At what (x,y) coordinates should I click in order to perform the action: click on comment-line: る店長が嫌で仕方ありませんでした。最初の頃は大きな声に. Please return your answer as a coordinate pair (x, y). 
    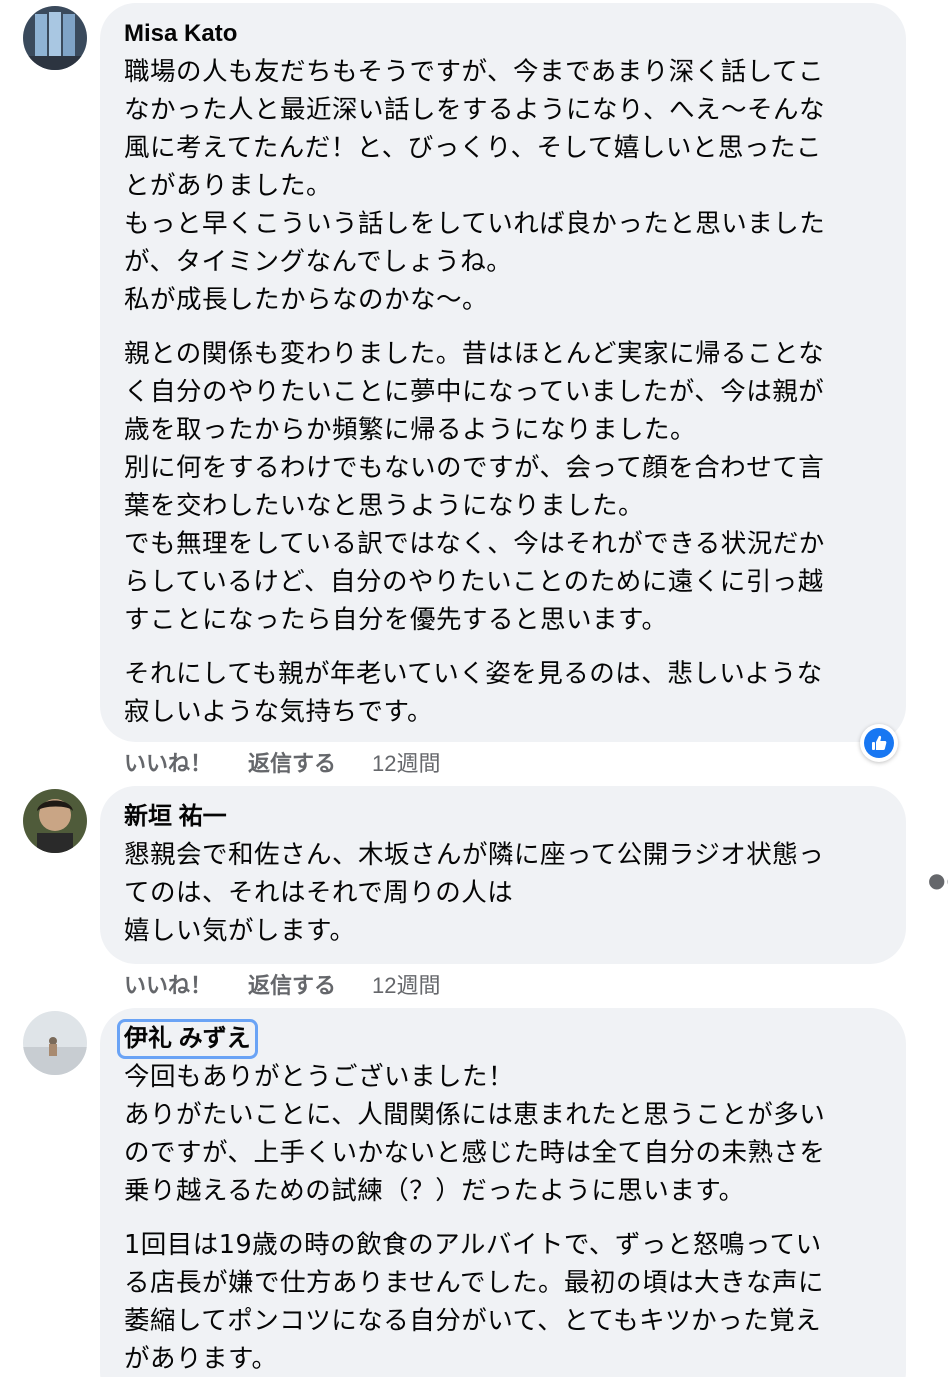
    Looking at the image, I should click on (474, 1283).